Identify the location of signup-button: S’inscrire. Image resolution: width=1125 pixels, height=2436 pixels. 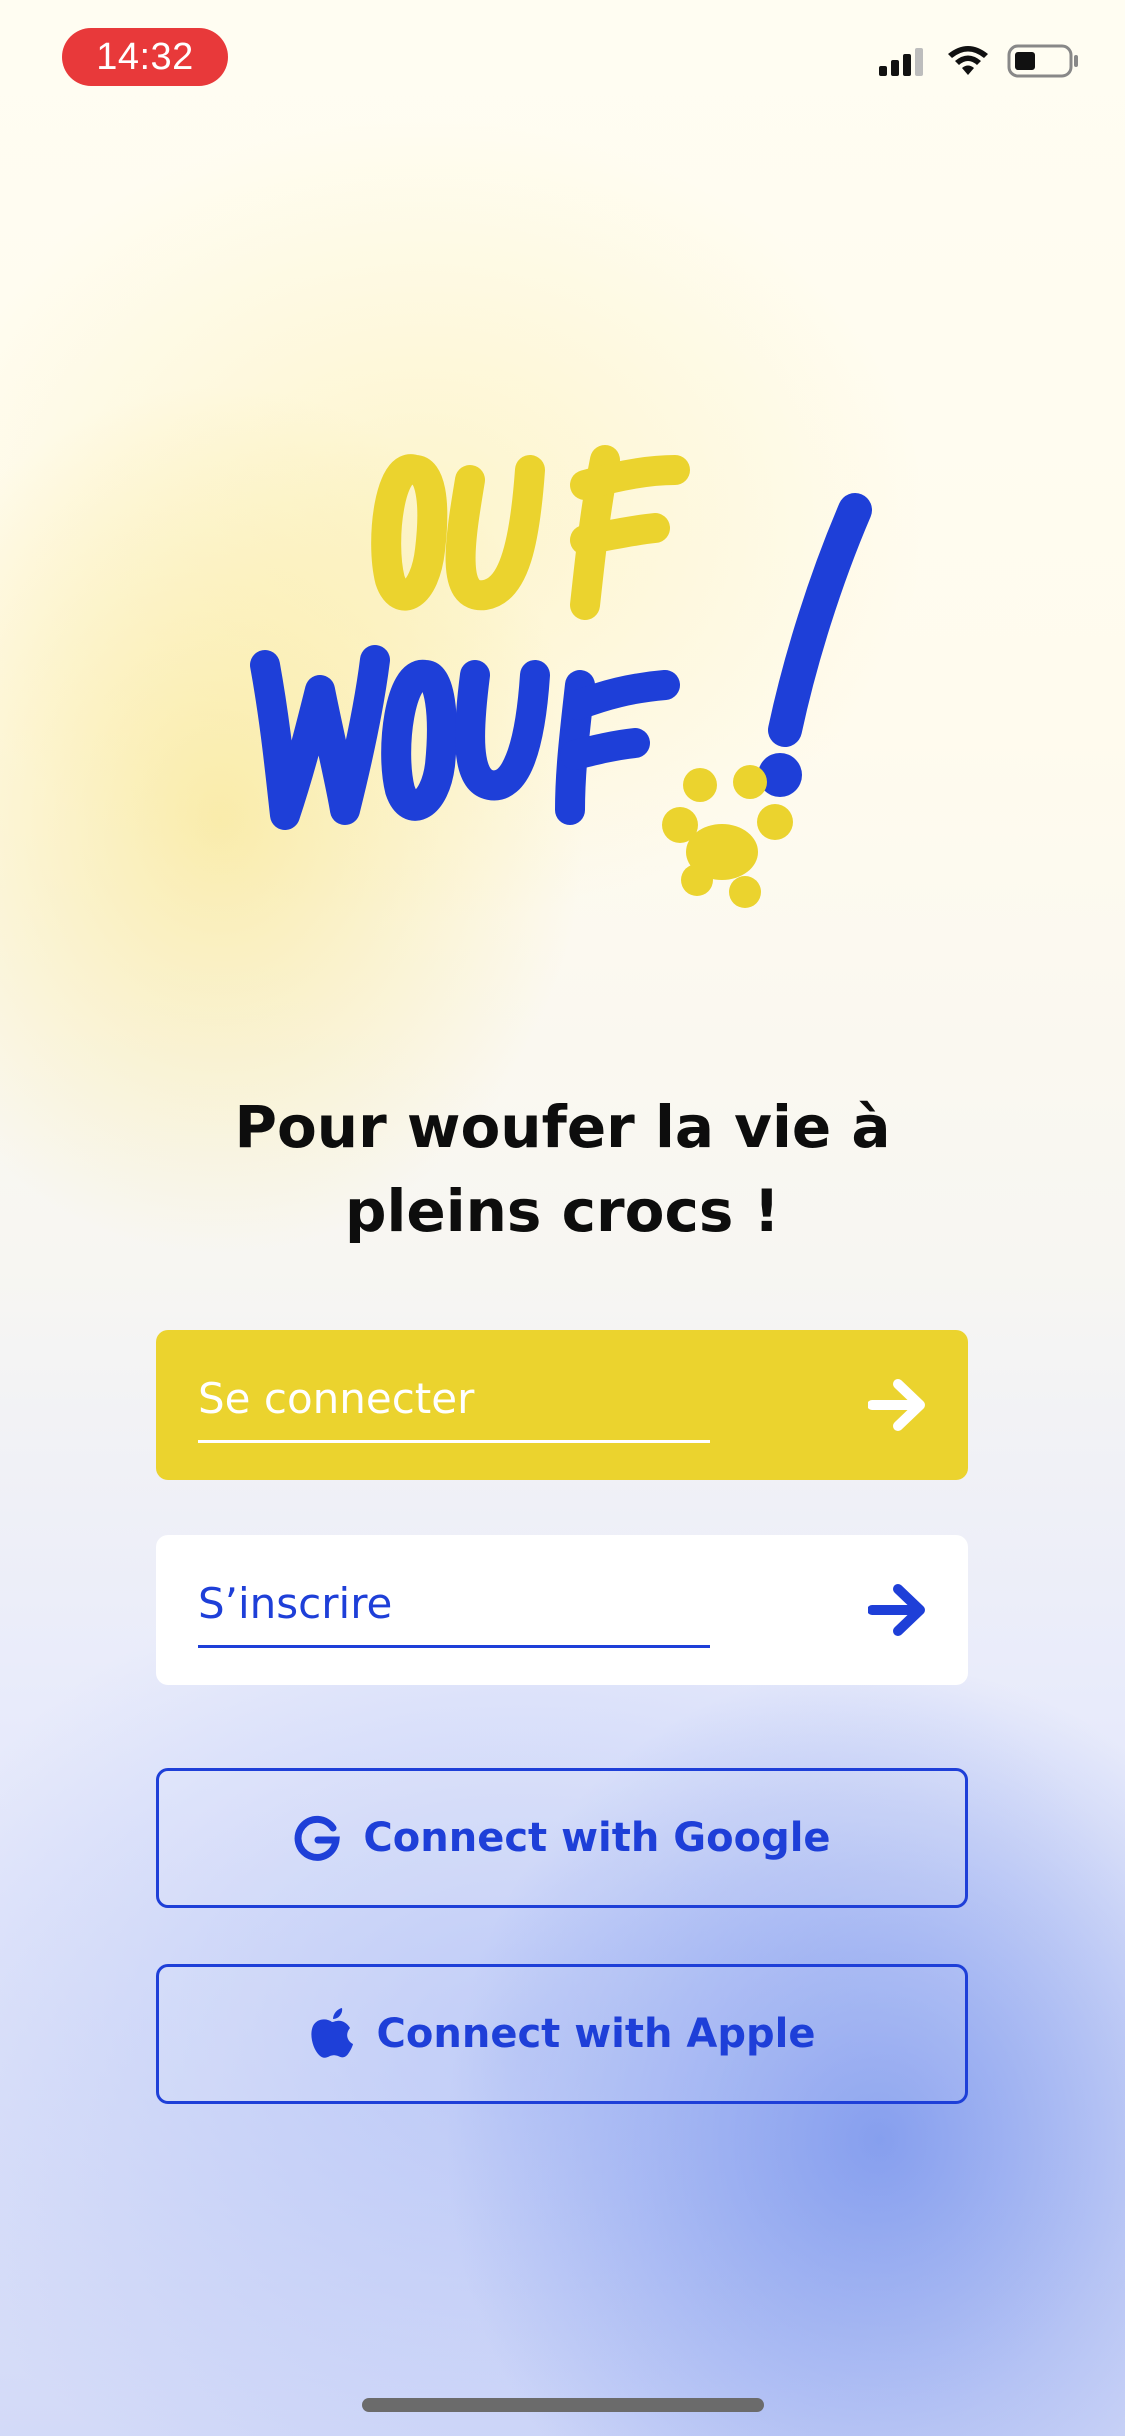
(562, 1610).